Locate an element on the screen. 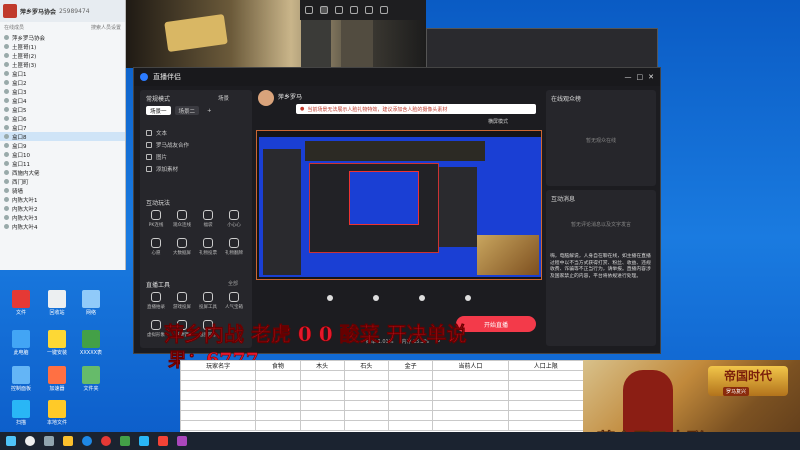  tool-button: 人气宝箱 is located at coordinates (234, 303).